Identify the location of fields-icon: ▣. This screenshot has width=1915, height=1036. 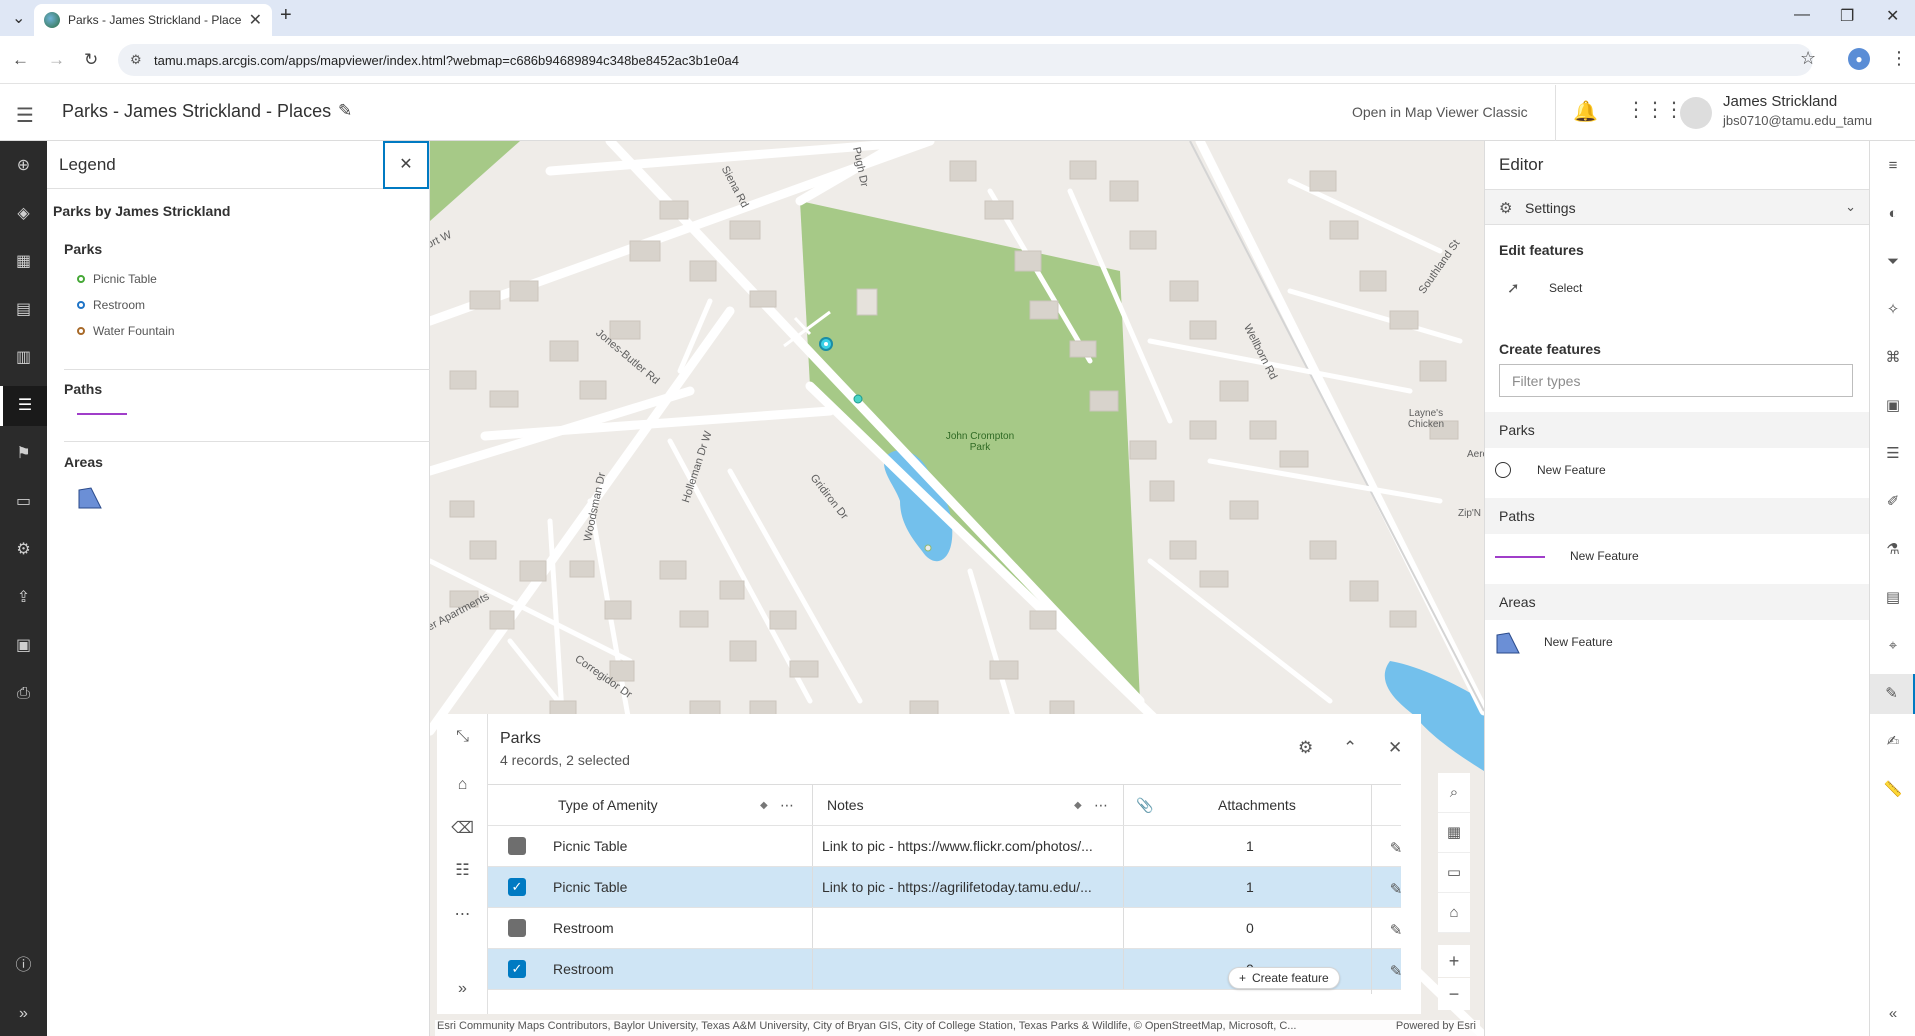
(1892, 406).